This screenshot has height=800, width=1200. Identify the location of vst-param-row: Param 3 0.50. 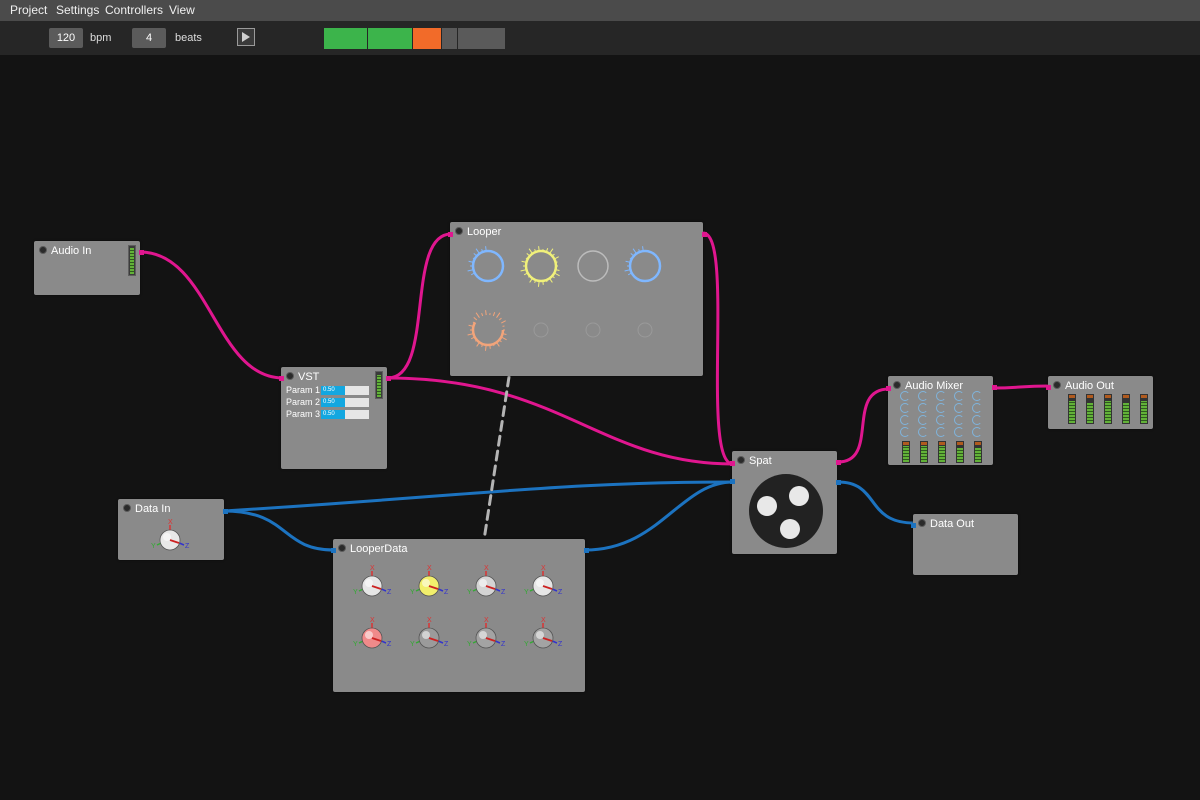
(331, 414).